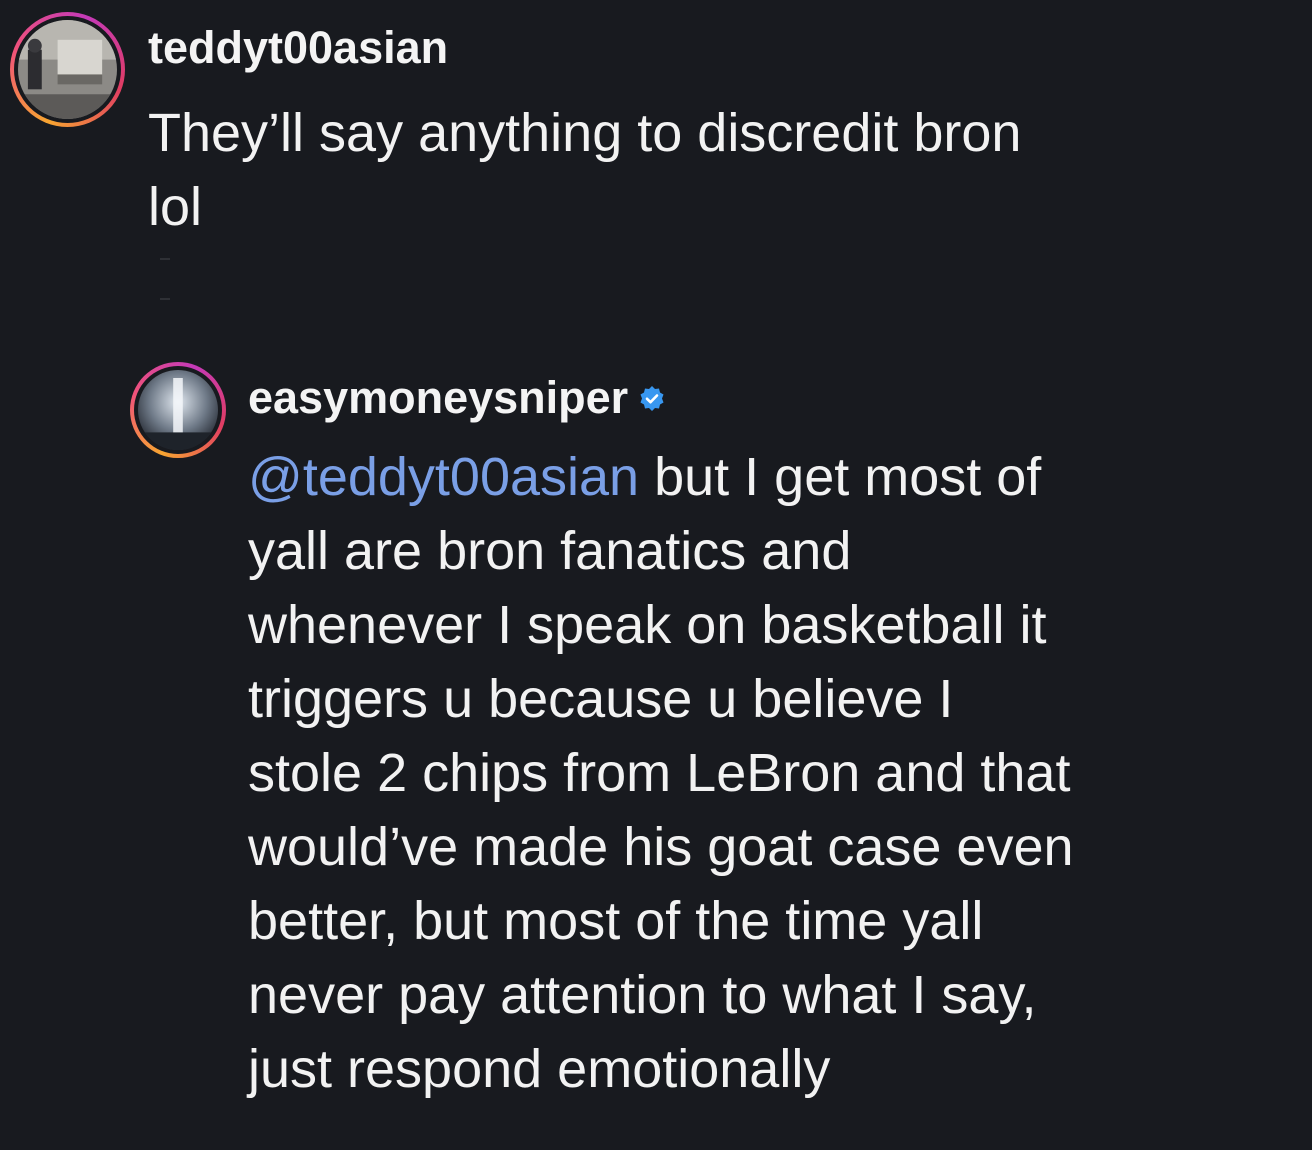 The height and width of the screenshot is (1150, 1312). I want to click on avatar-teddyt00asian, so click(67, 69).